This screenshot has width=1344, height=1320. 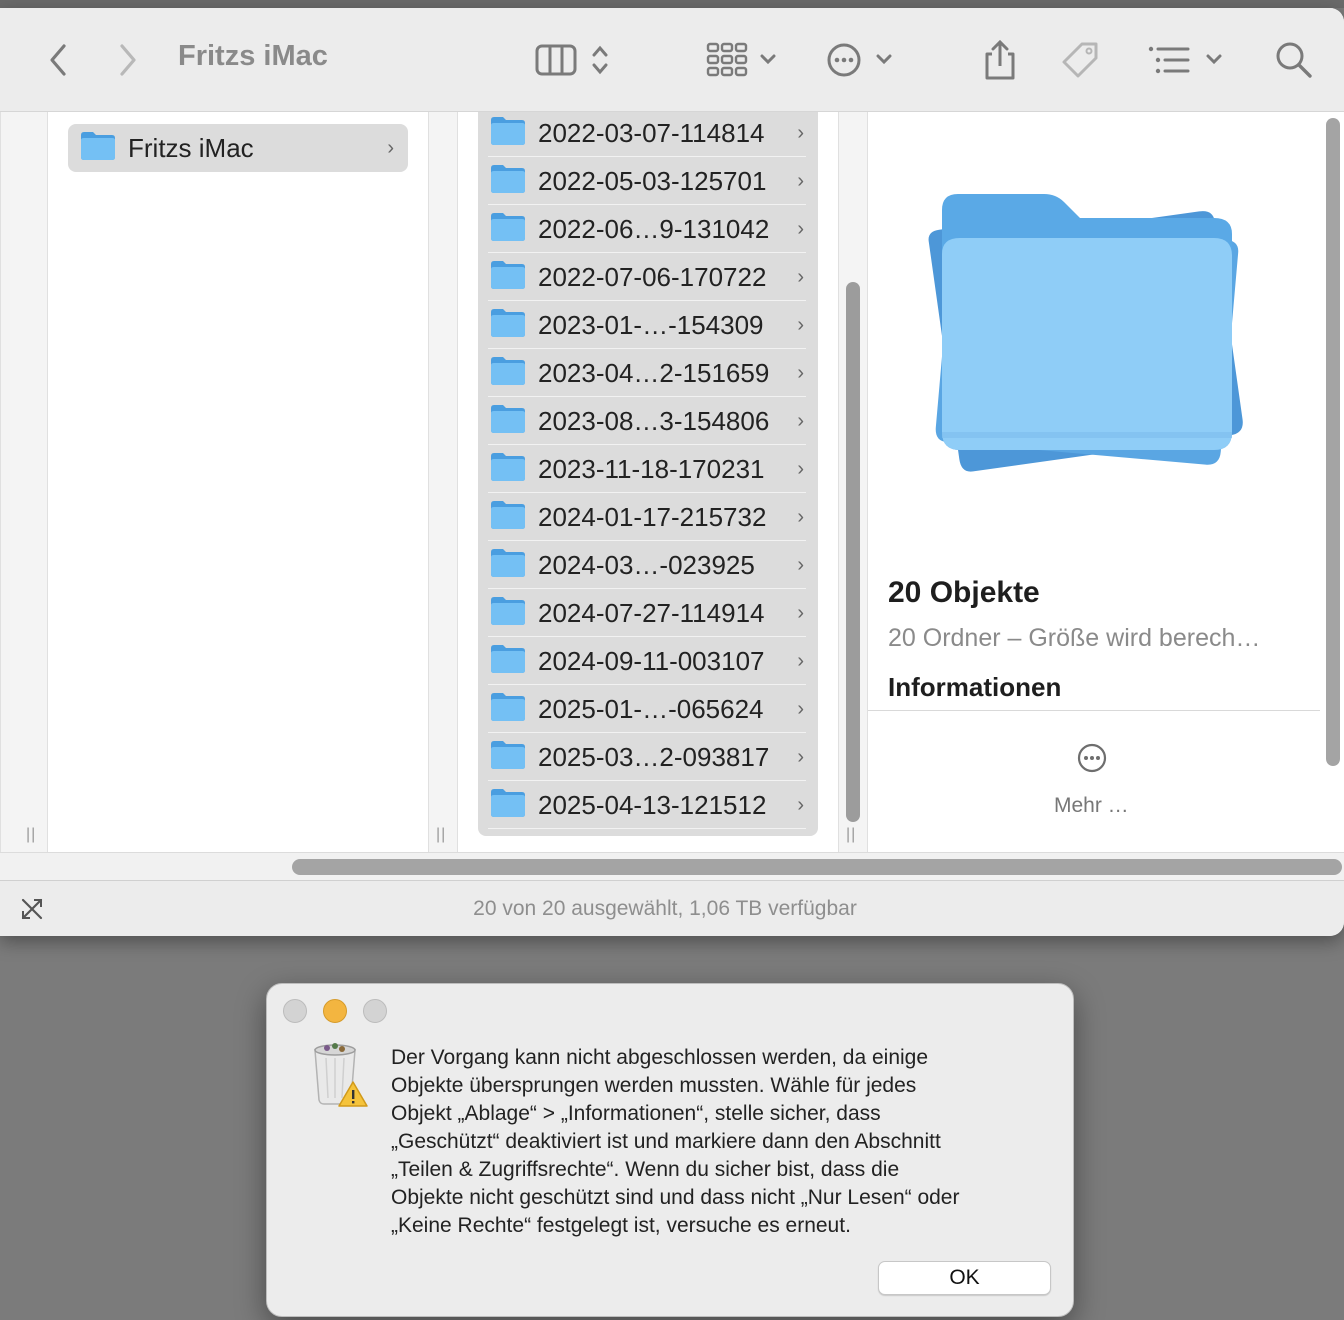 I want to click on list-item: 2025-03…2-093817 ›, so click(x=647, y=757).